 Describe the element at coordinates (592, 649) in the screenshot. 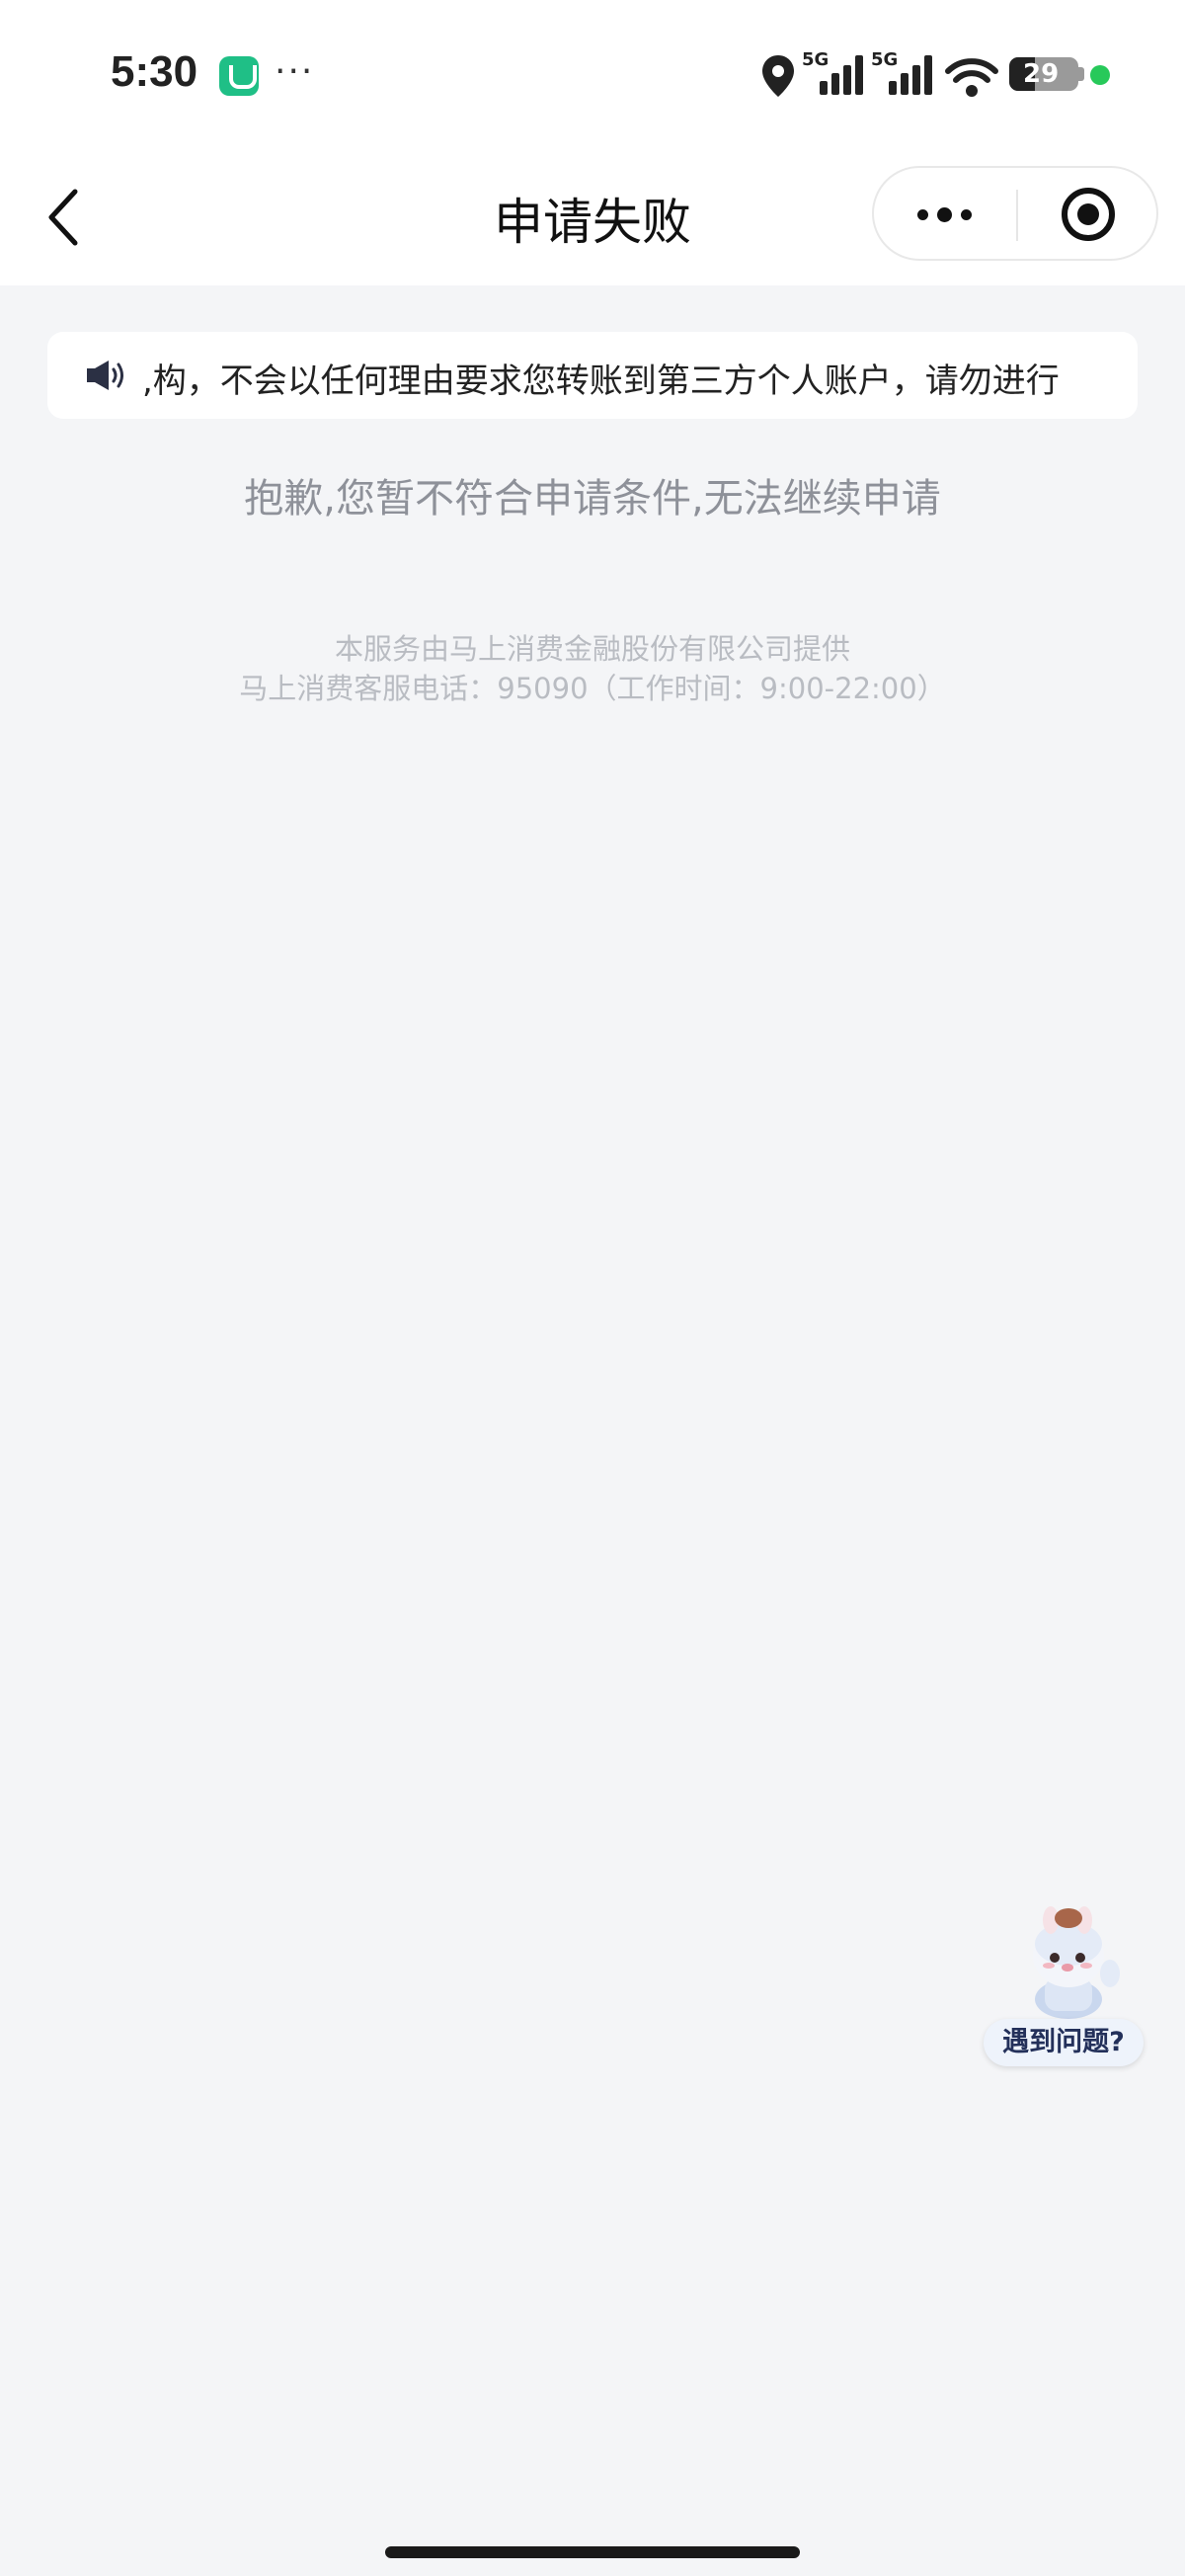

I see `service-provider-text: 本服务由马上消费金融股份有限公司提供` at that location.